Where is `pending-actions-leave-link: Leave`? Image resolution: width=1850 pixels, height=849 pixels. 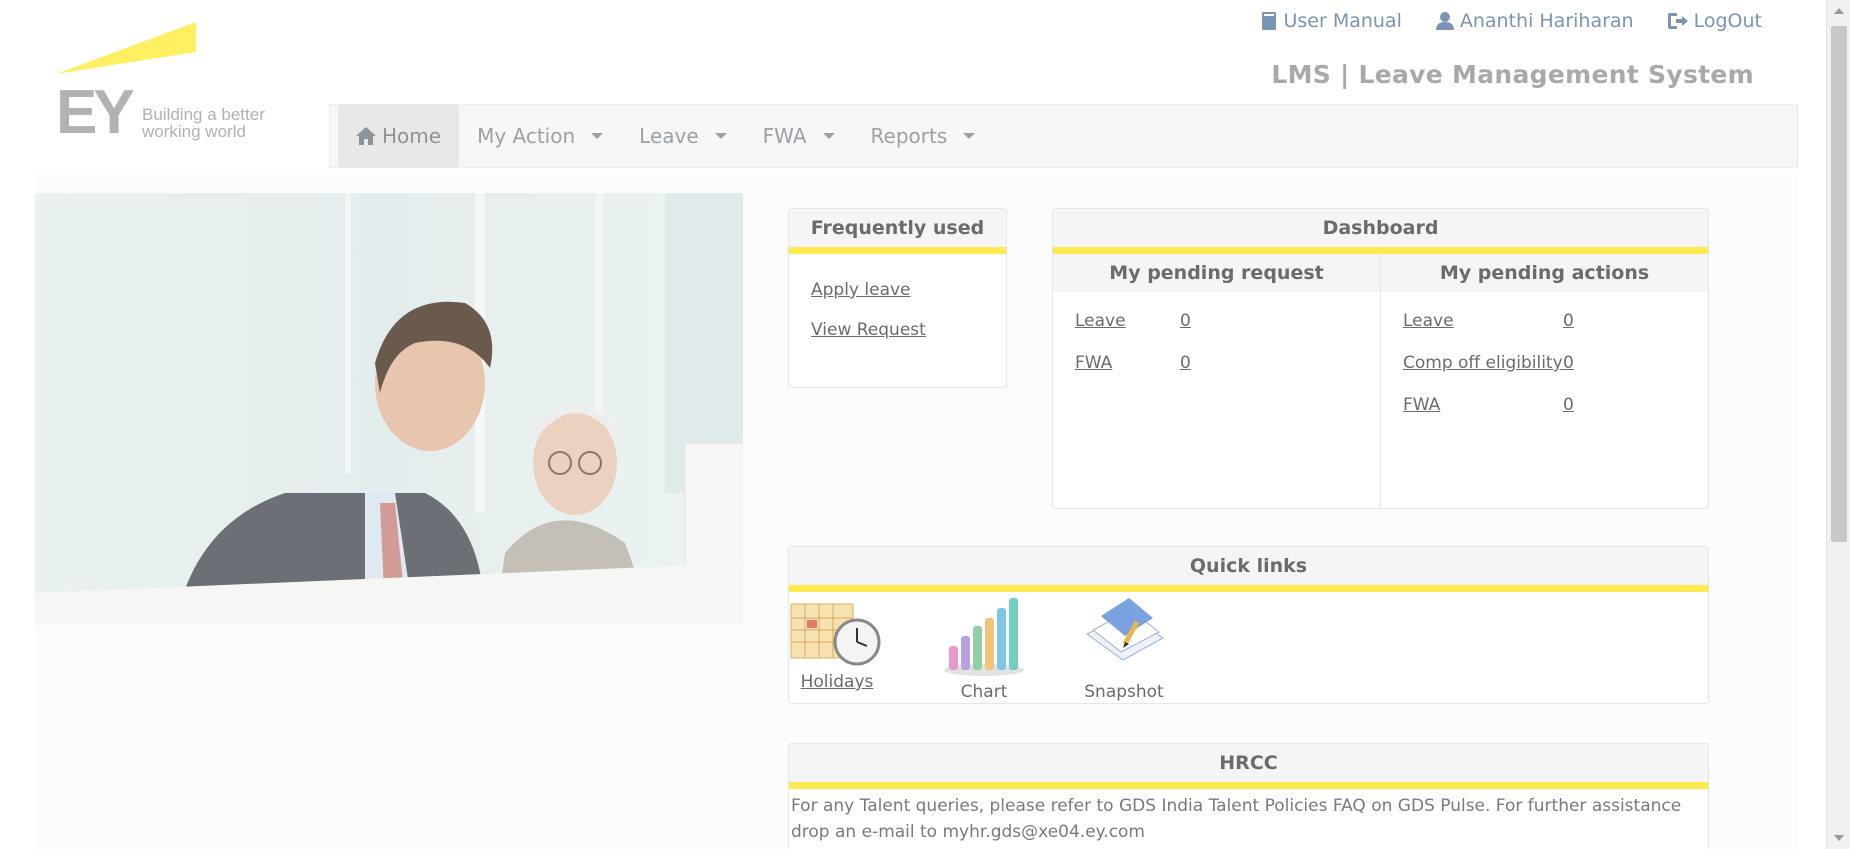 pending-actions-leave-link: Leave is located at coordinates (1428, 321).